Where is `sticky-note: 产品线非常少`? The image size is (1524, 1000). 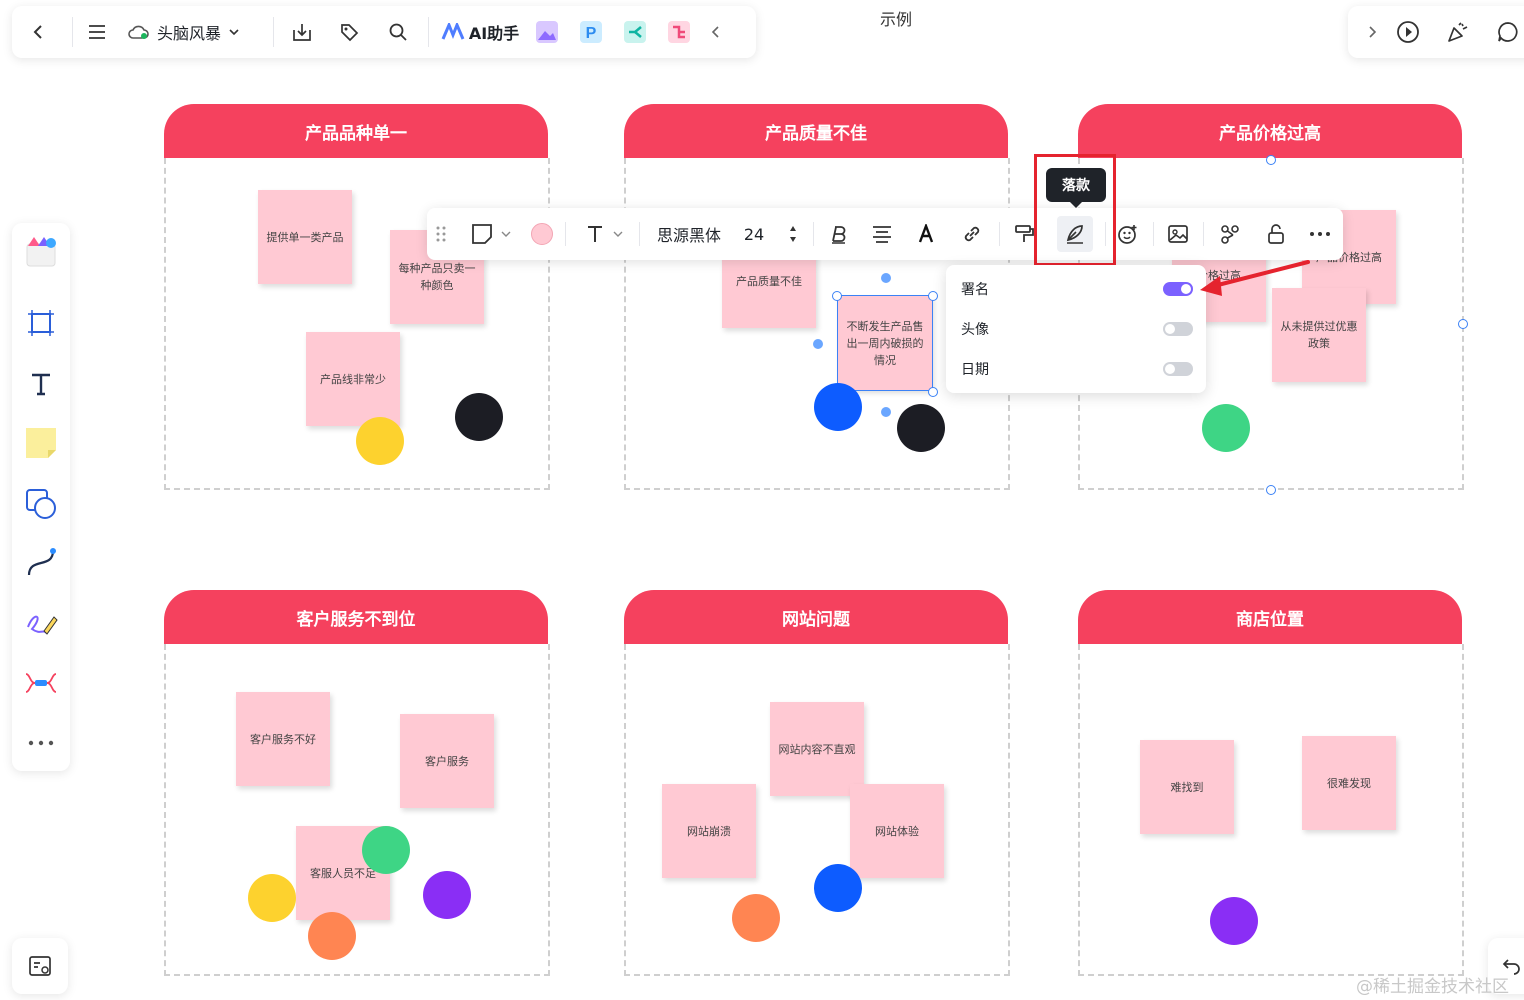 sticky-note: 产品线非常少 is located at coordinates (353, 379).